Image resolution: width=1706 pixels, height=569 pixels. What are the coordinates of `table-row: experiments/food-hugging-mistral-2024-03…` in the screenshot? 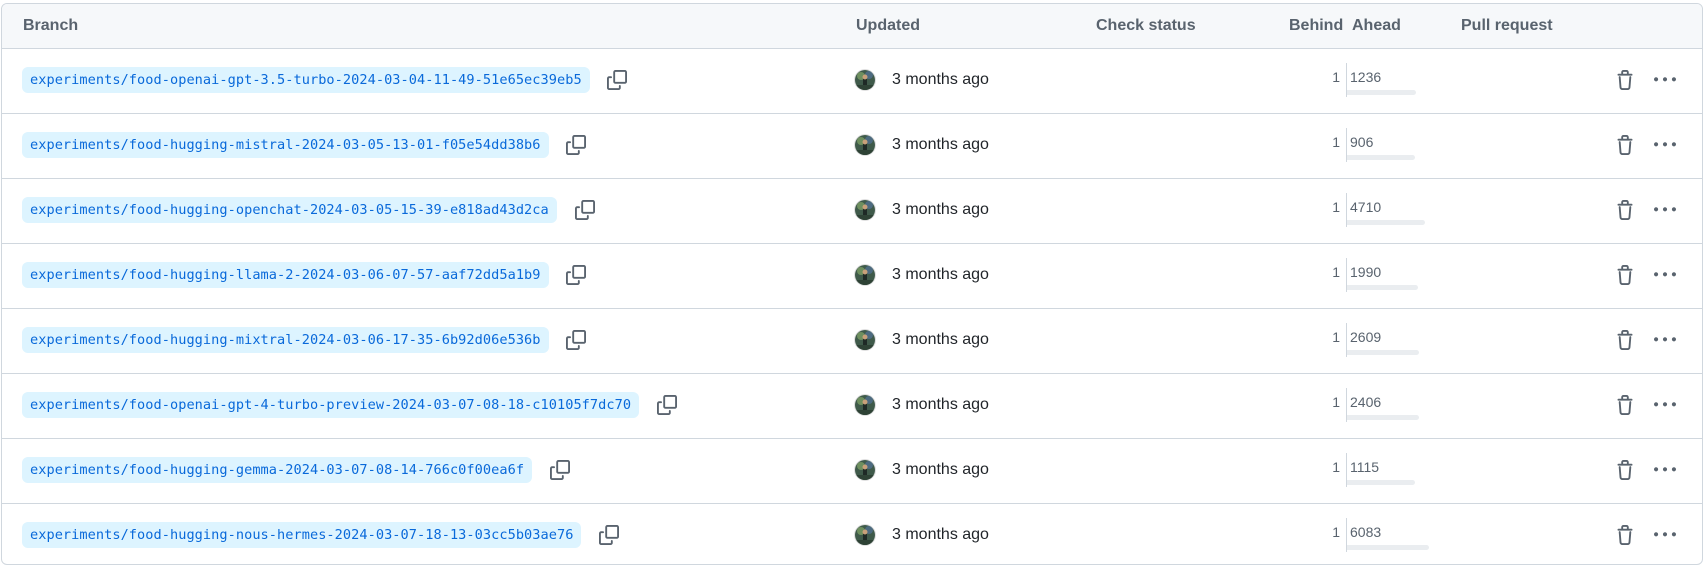 It's located at (852, 146).